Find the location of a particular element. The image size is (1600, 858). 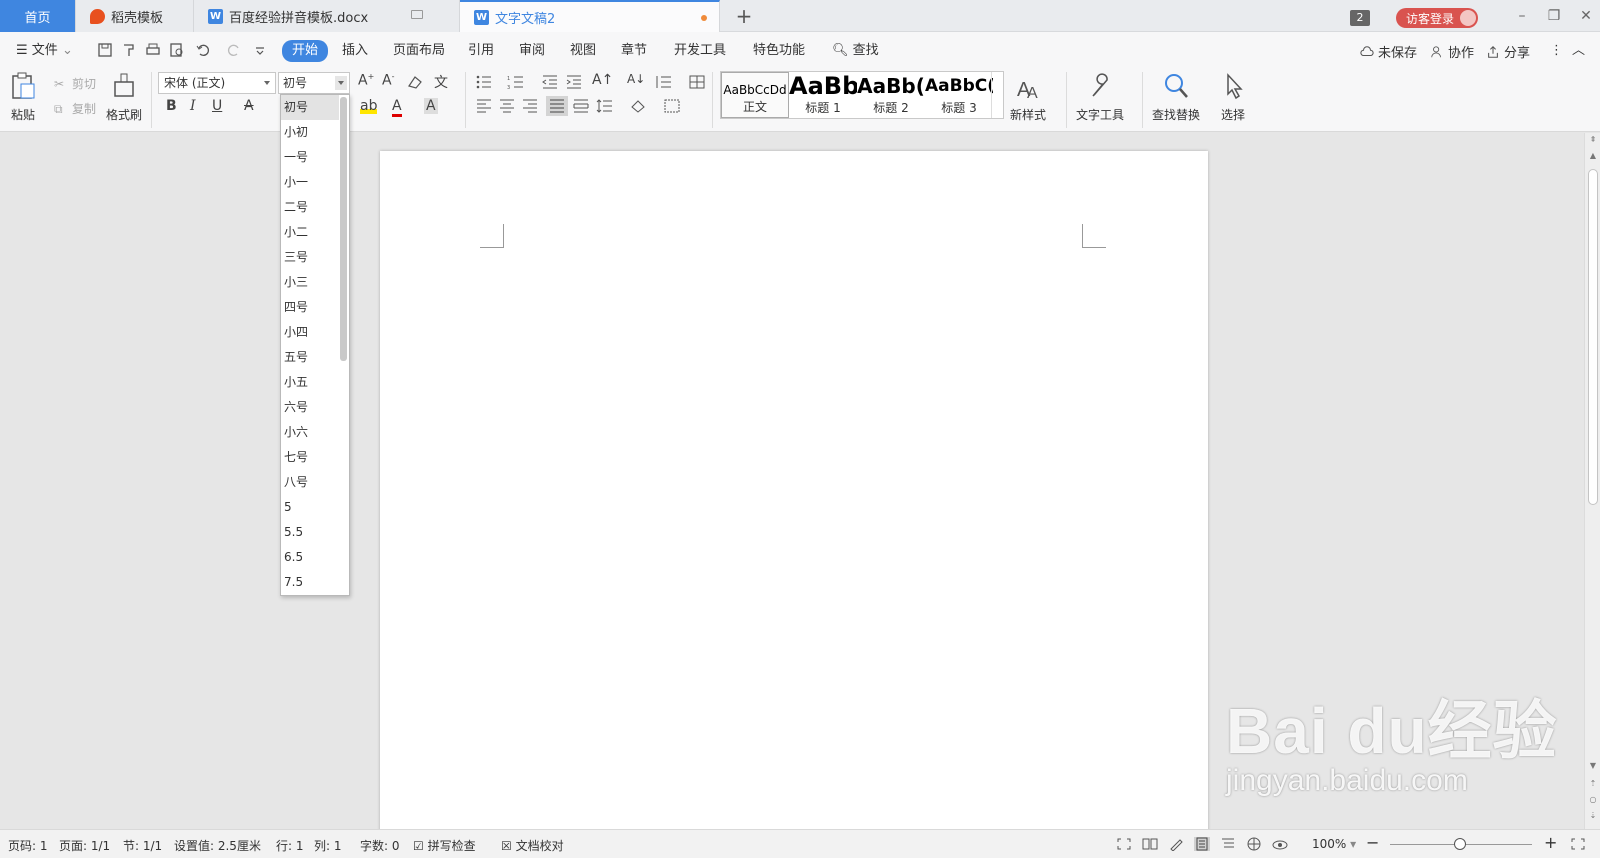

style-heading-2: AaBb( 标题 2 is located at coordinates (891, 95).